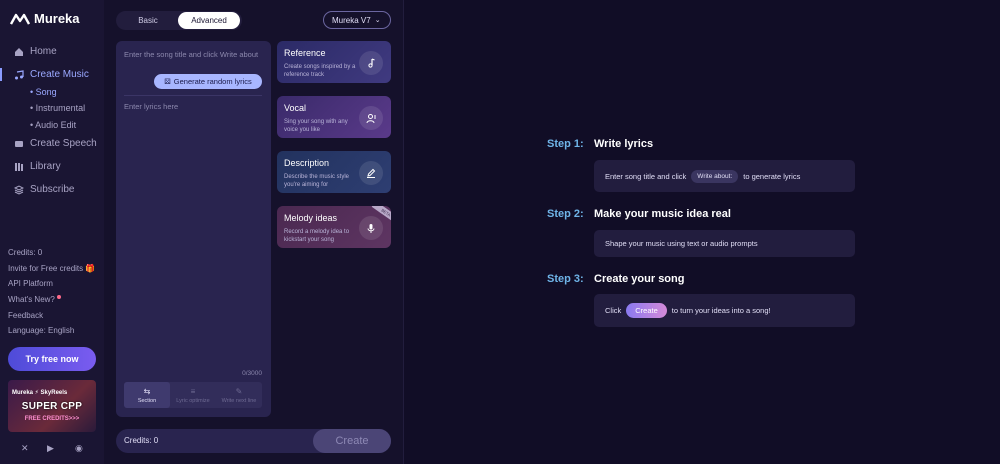  I want to click on step-1-text-post: to generate lyrics, so click(772, 176).